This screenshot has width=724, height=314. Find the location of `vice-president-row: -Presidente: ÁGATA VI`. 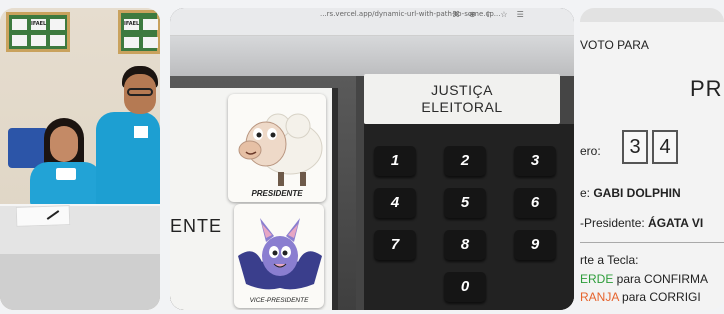

vice-president-row: -Presidente: ÁGATA VI is located at coordinates (641, 223).